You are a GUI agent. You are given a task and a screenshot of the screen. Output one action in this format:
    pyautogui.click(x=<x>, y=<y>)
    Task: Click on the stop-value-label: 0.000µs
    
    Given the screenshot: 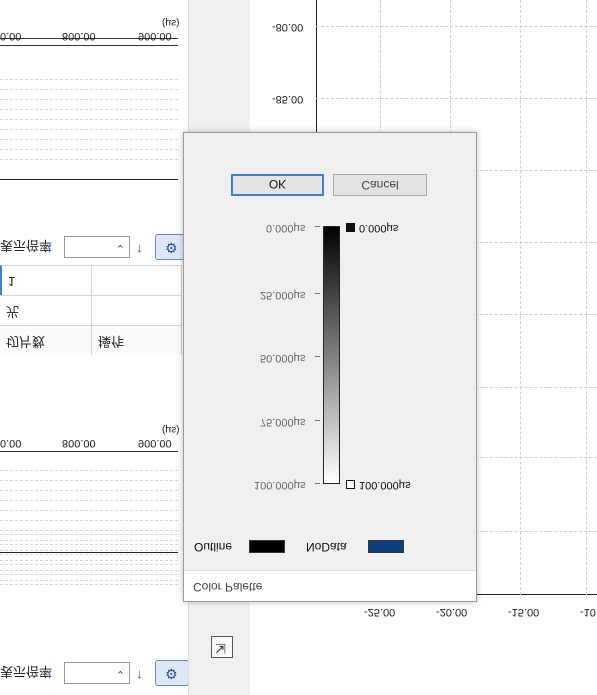 What is the action you would take?
    pyautogui.click(x=379, y=228)
    